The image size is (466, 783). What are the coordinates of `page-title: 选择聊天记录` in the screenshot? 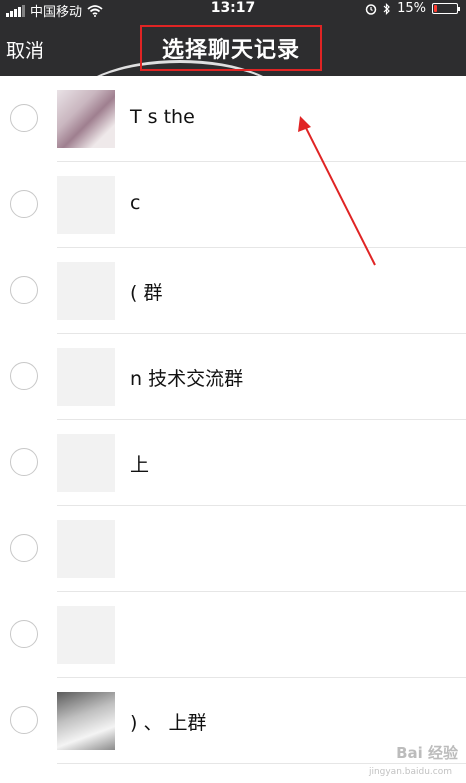 It's located at (230, 50).